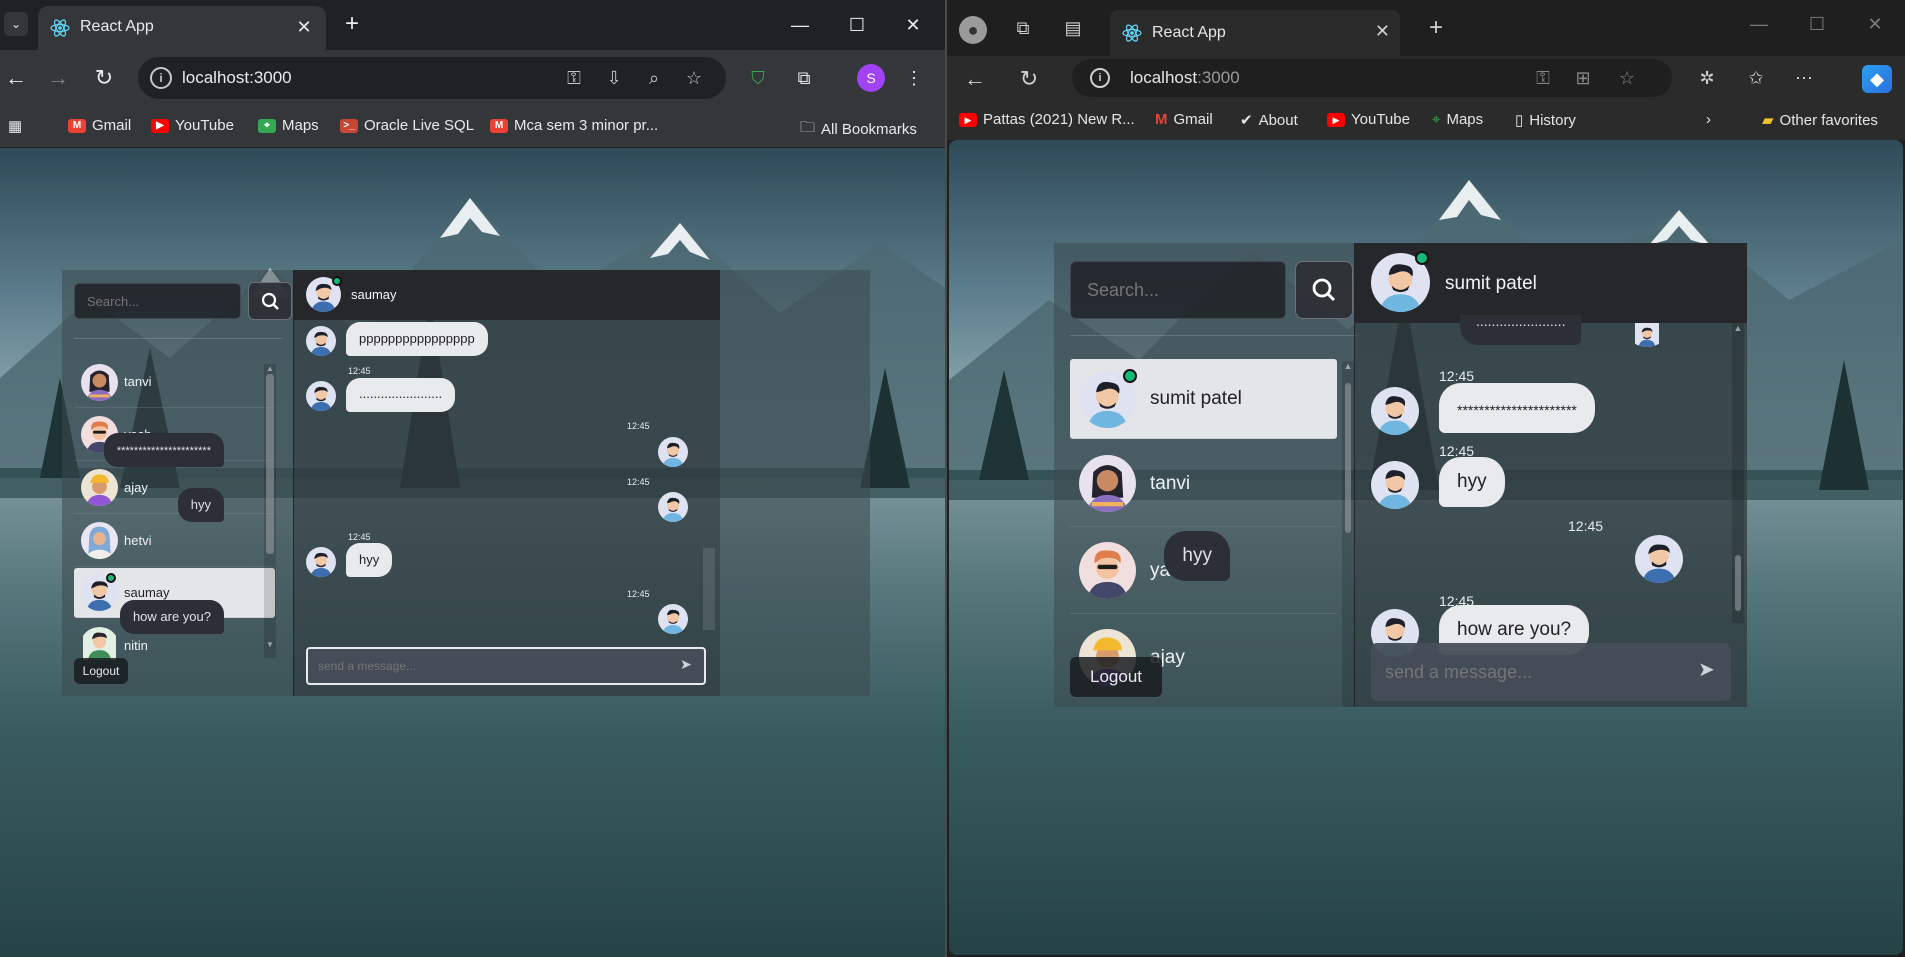 This screenshot has width=1905, height=957. Describe the element at coordinates (654, 78) in the screenshot. I see `zoom-icon: ⌕` at that location.